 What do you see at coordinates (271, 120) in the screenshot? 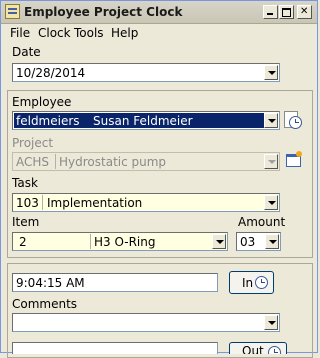
I see `employee-dropdown-arrow-icon` at bounding box center [271, 120].